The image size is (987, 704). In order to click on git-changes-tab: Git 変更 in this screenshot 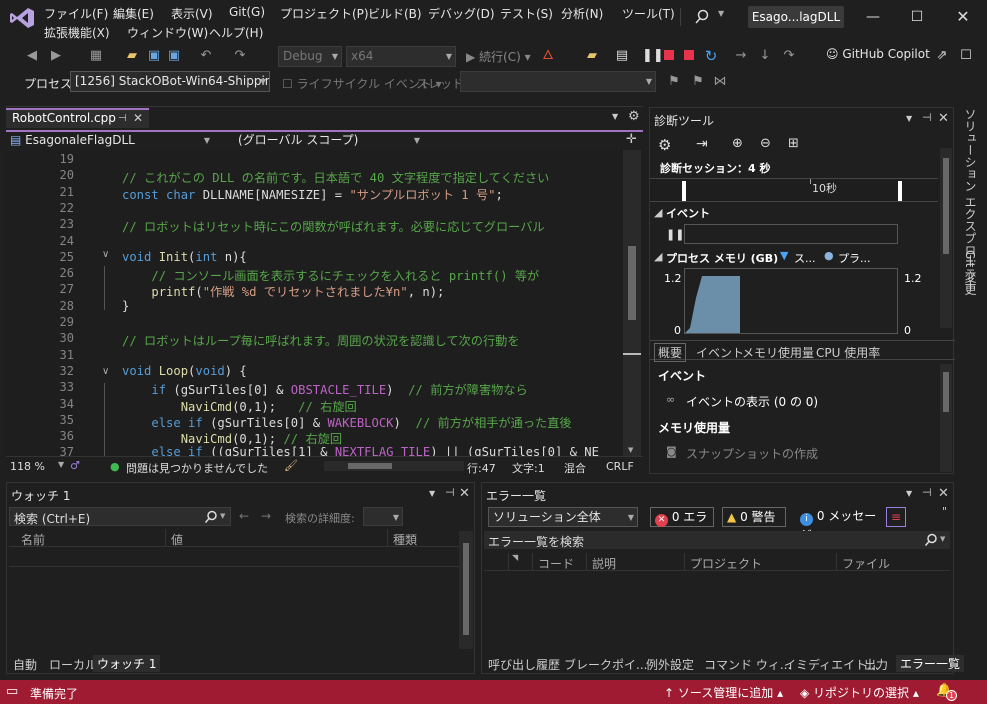, I will do `click(970, 272)`.